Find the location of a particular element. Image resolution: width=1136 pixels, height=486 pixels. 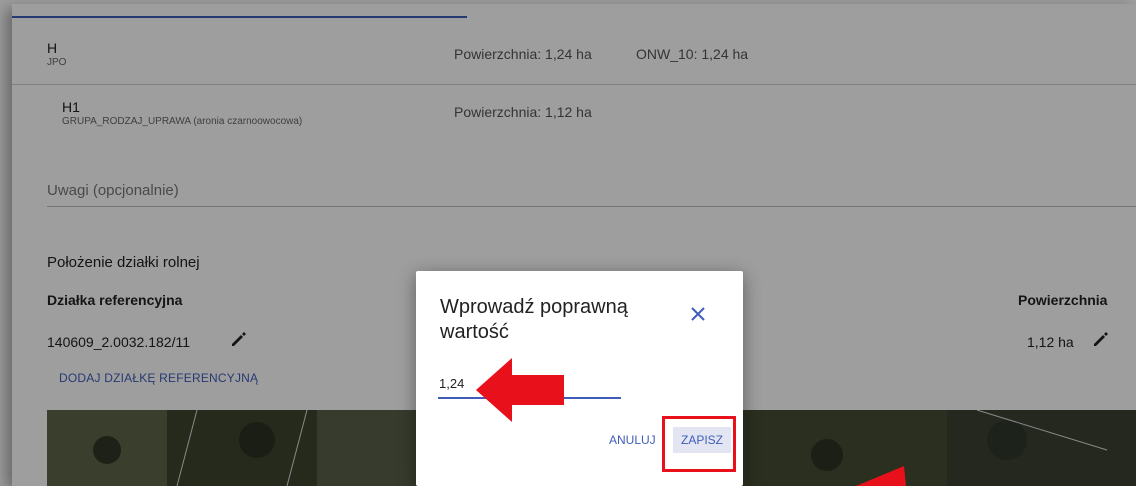

close-icon is located at coordinates (698, 314).